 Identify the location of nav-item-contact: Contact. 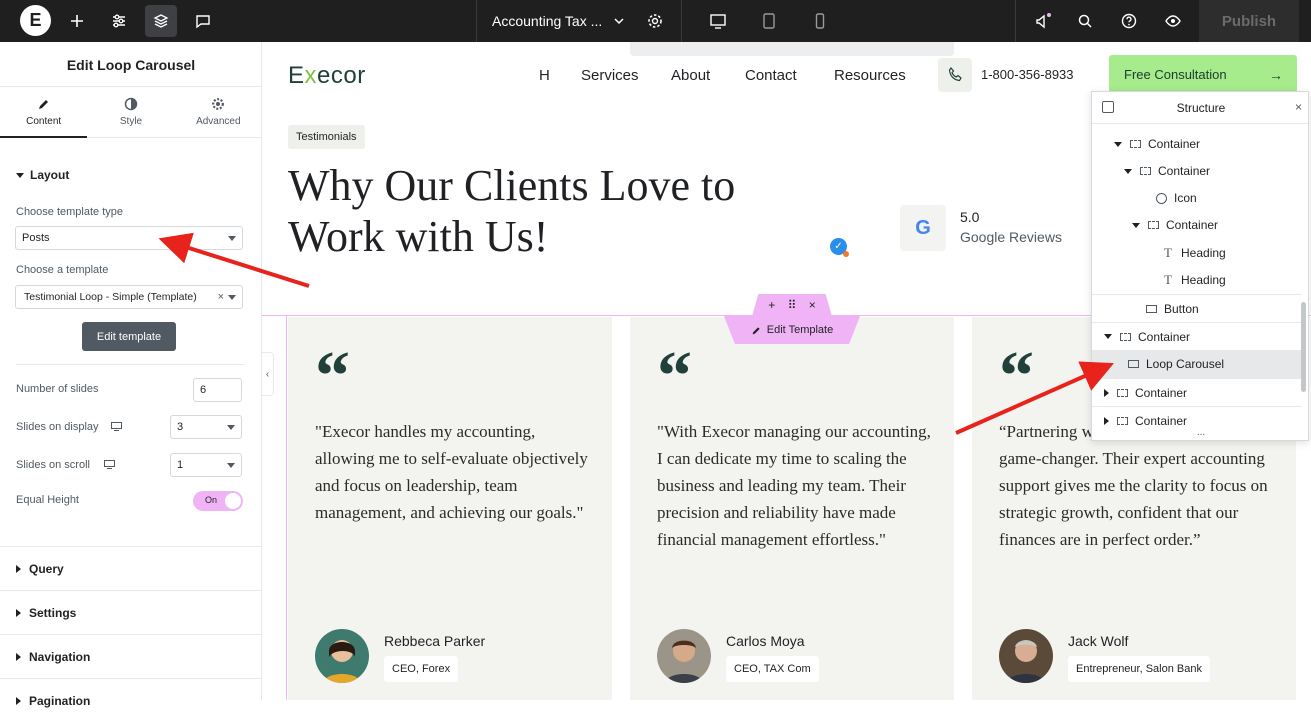
(771, 75).